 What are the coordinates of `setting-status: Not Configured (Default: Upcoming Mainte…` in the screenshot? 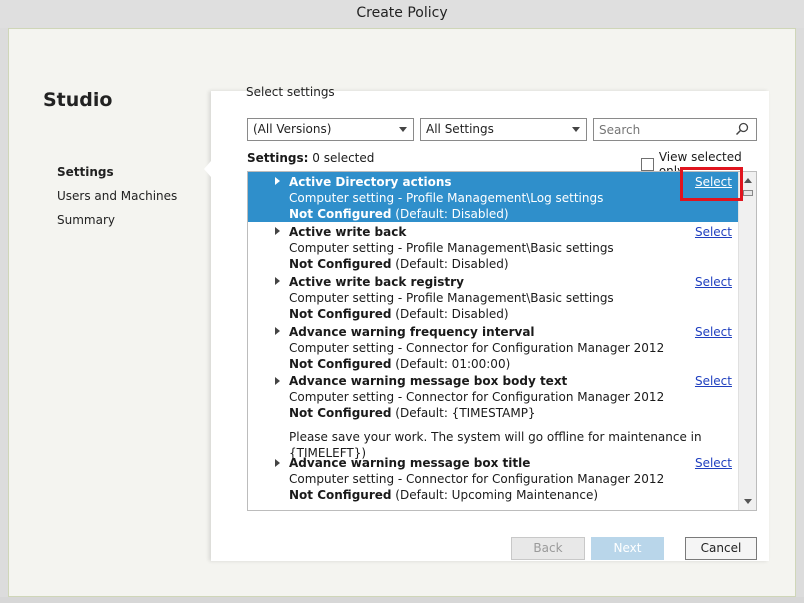 It's located at (444, 495).